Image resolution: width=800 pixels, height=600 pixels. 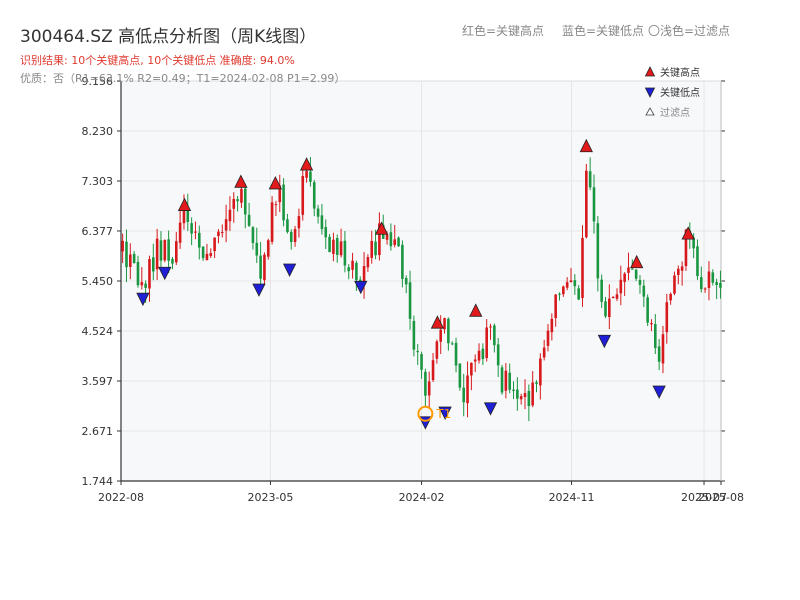 What do you see at coordinates (270, 497) in the screenshot?
I see `x-tick-label: 2023-05` at bounding box center [270, 497].